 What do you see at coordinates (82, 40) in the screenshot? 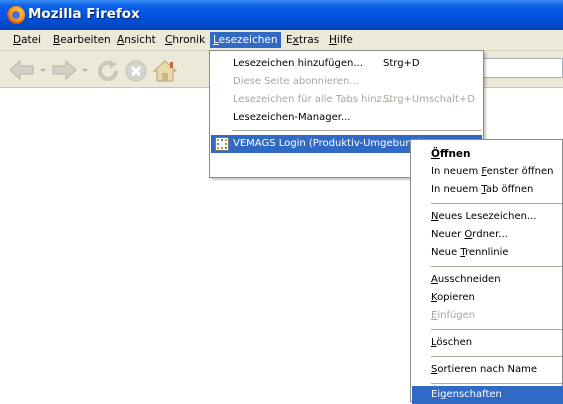
I see `menu-bearbeiten: Bearbeiten` at bounding box center [82, 40].